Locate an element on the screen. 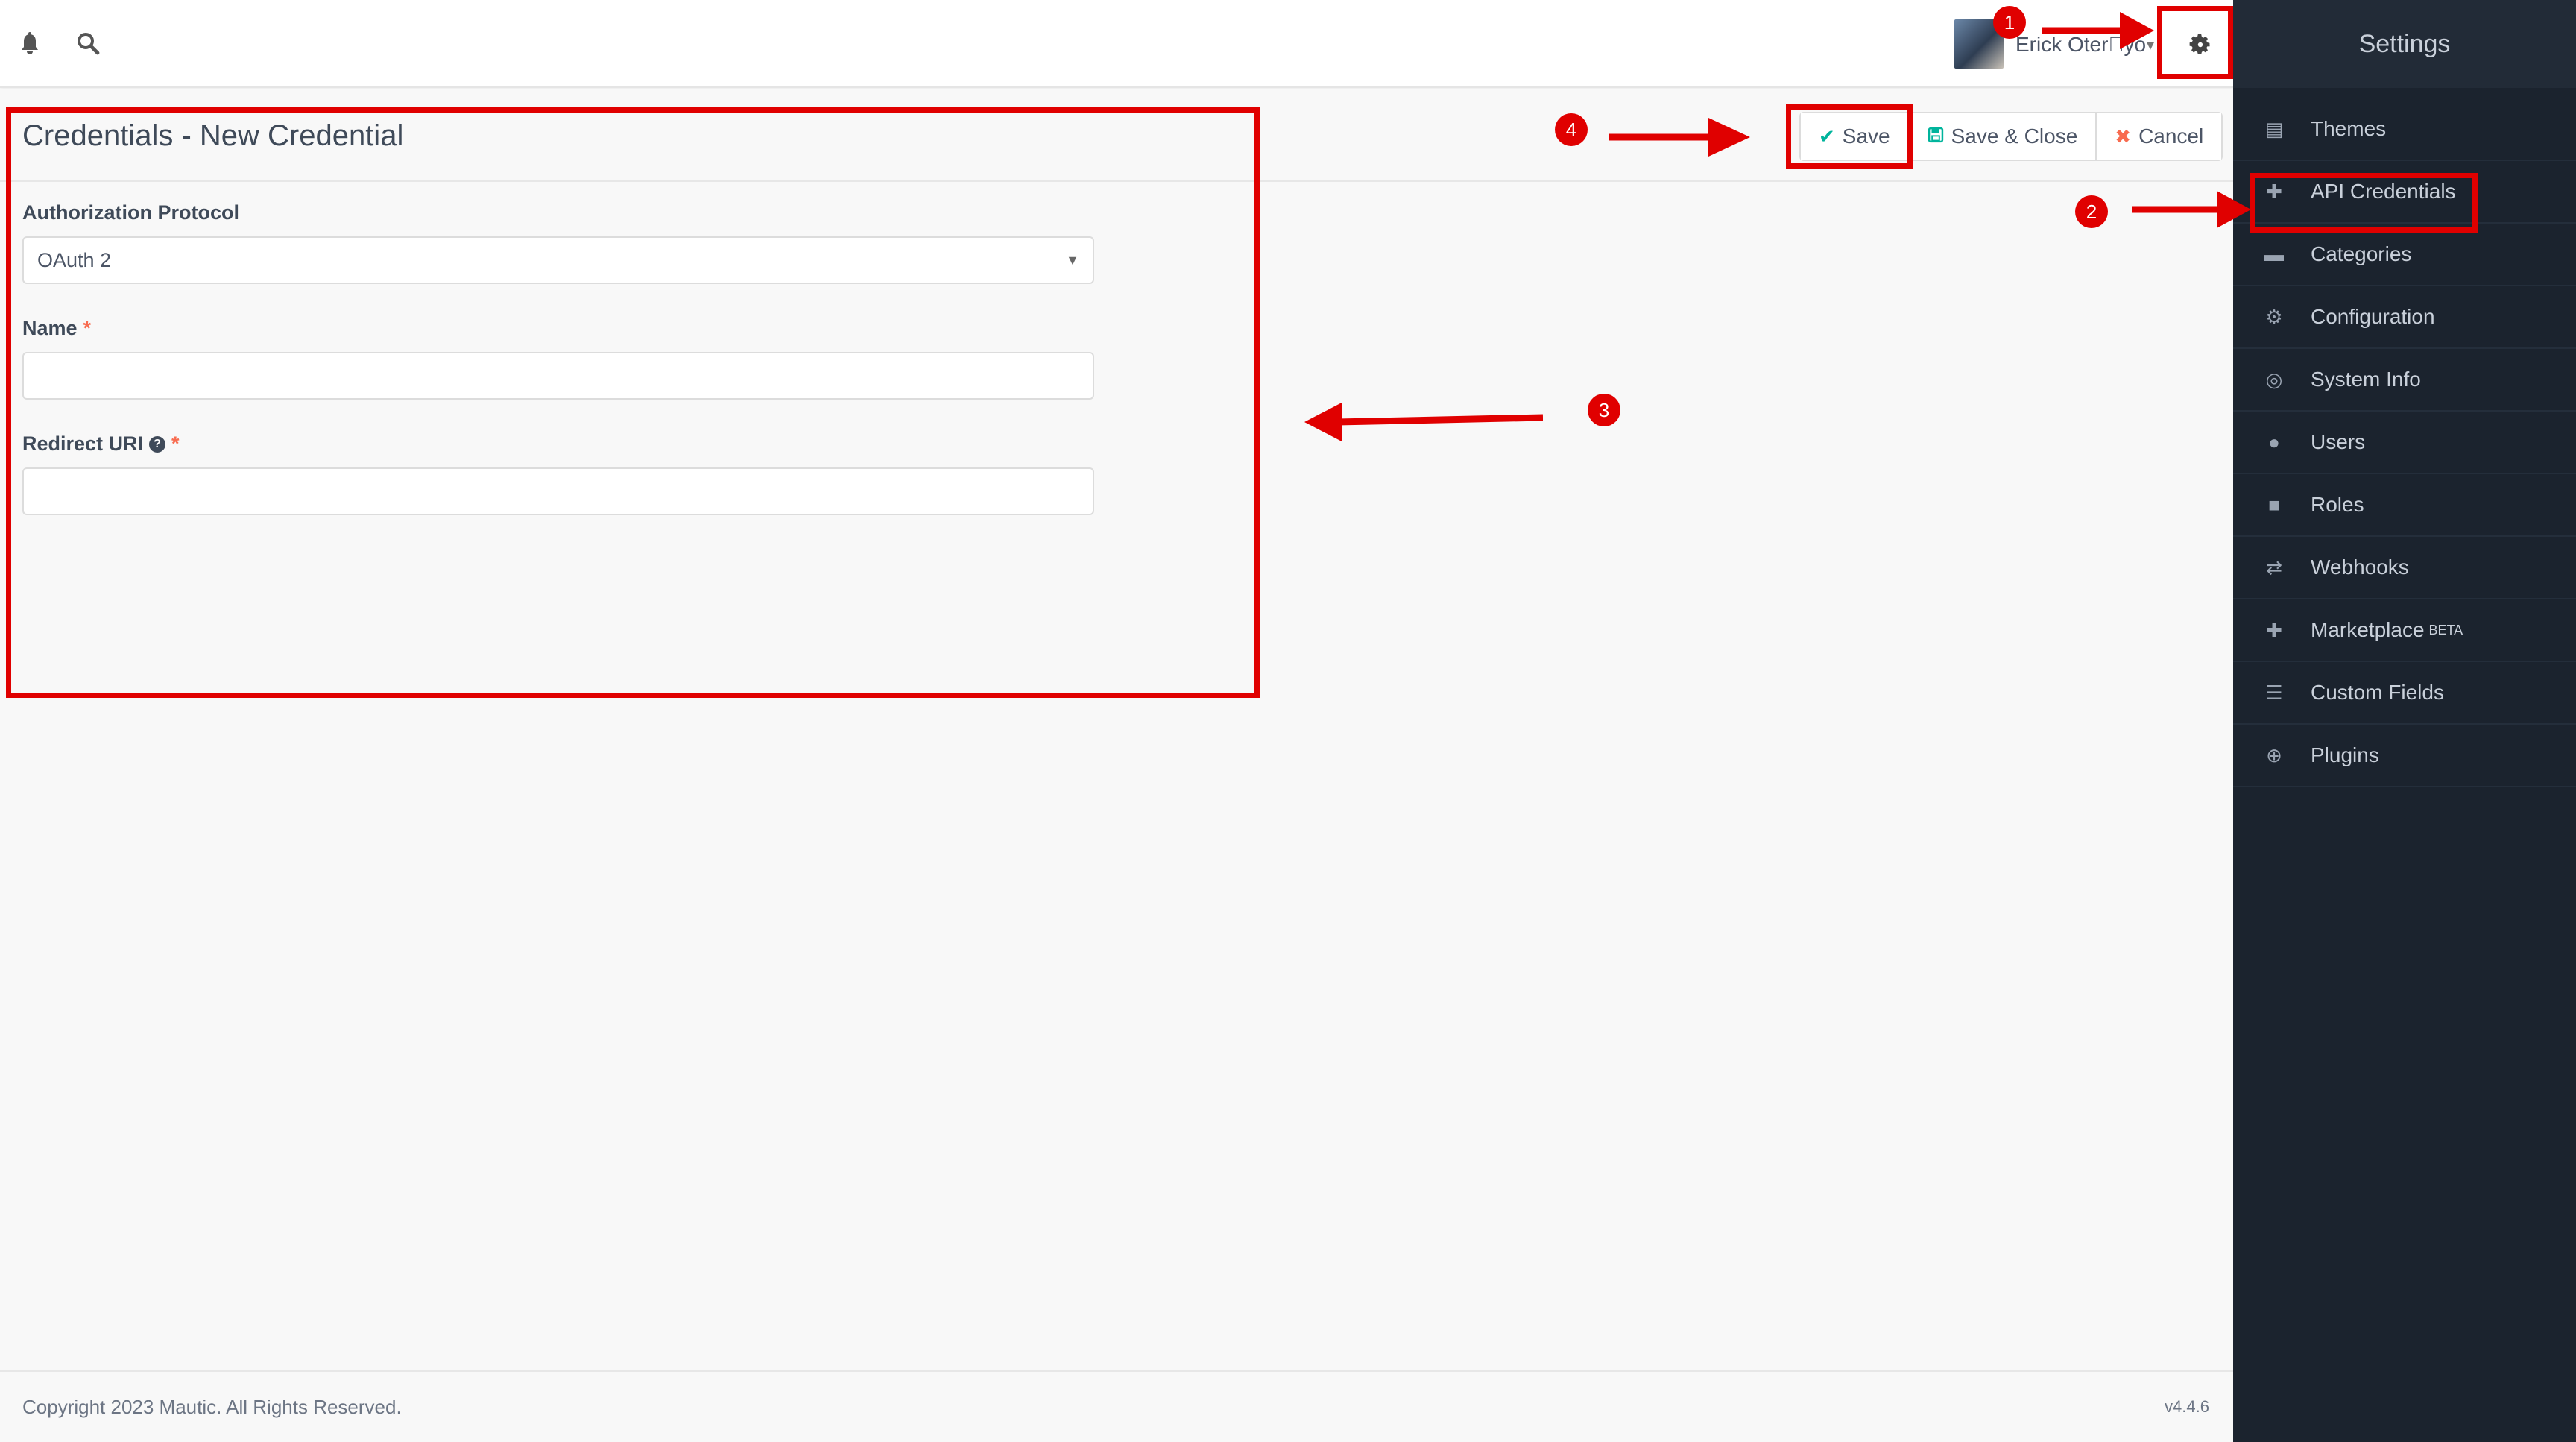 The image size is (2576, 1442). plus-circle-icon: ⊕ is located at coordinates (2274, 754).